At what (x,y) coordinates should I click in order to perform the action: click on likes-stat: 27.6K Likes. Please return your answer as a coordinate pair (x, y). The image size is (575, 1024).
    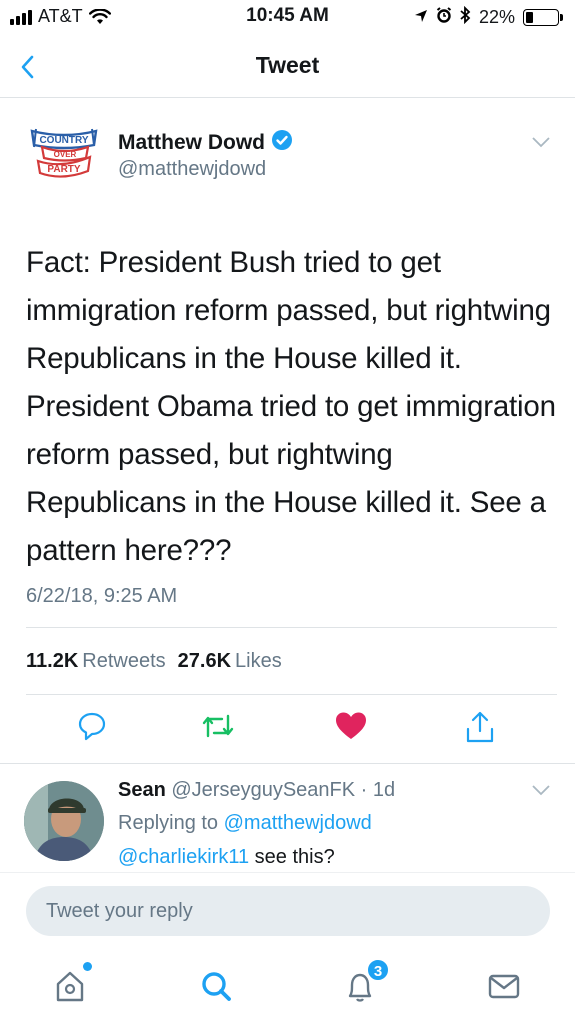
    Looking at the image, I should click on (230, 661).